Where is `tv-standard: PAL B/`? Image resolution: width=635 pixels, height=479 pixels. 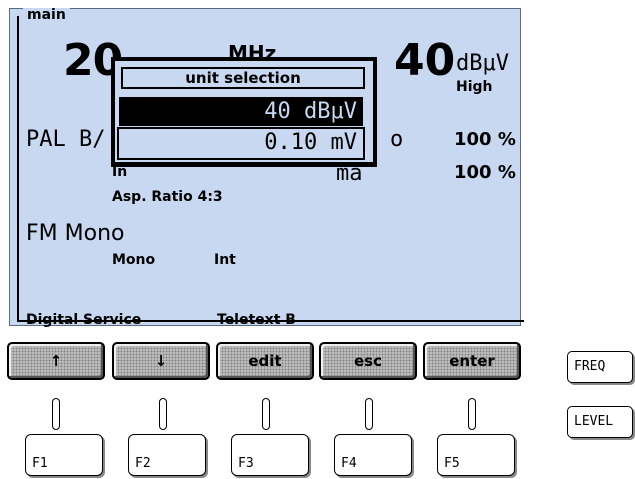
tv-standard: PAL B/ is located at coordinates (66, 139).